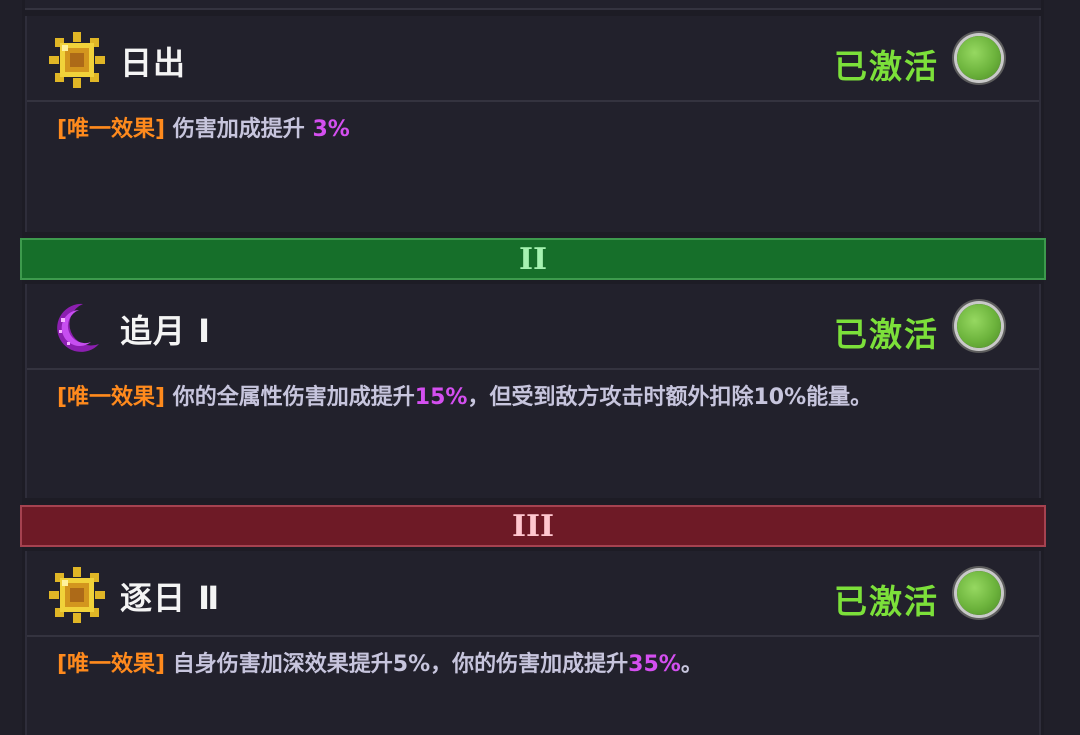 The image size is (1080, 735). What do you see at coordinates (397, 664) in the screenshot?
I see `effect-text: 自身伤害加深效果提升5%，你的伤害加成提升` at bounding box center [397, 664].